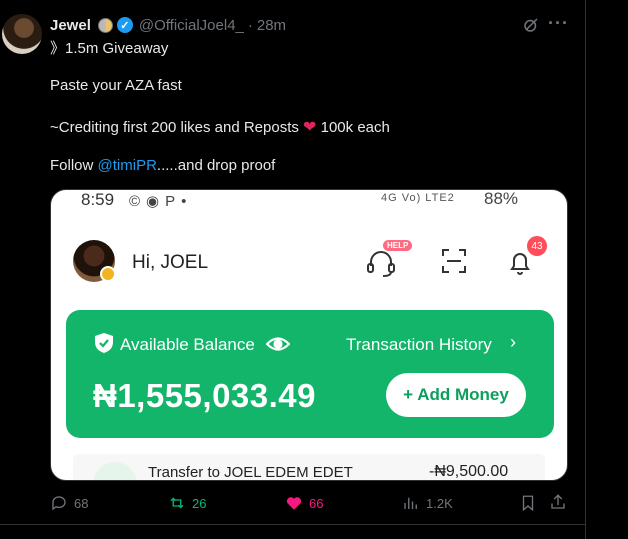  I want to click on transfer-icon, so click(115, 471).